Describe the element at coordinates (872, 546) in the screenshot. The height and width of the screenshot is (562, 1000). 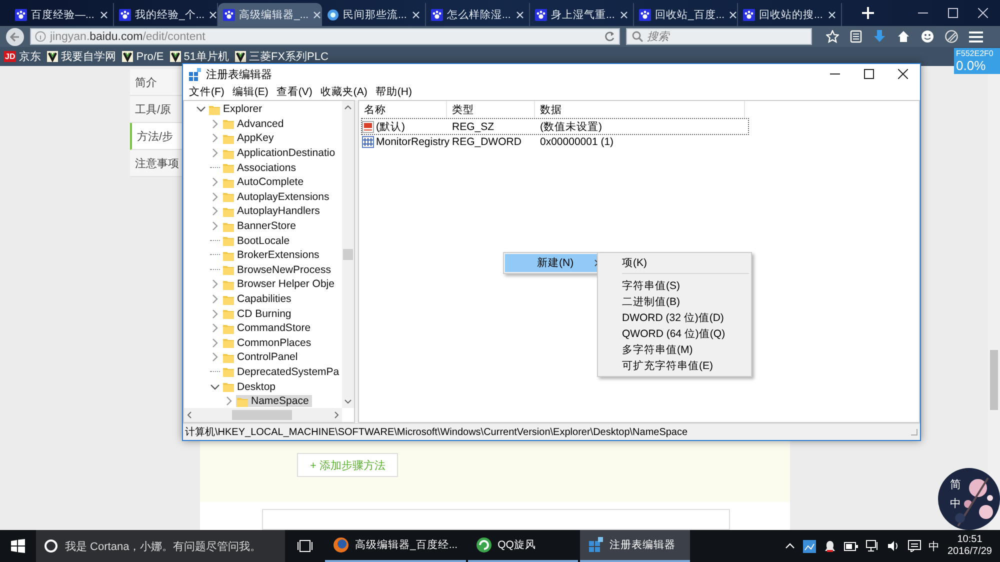
I see `network-icon` at that location.